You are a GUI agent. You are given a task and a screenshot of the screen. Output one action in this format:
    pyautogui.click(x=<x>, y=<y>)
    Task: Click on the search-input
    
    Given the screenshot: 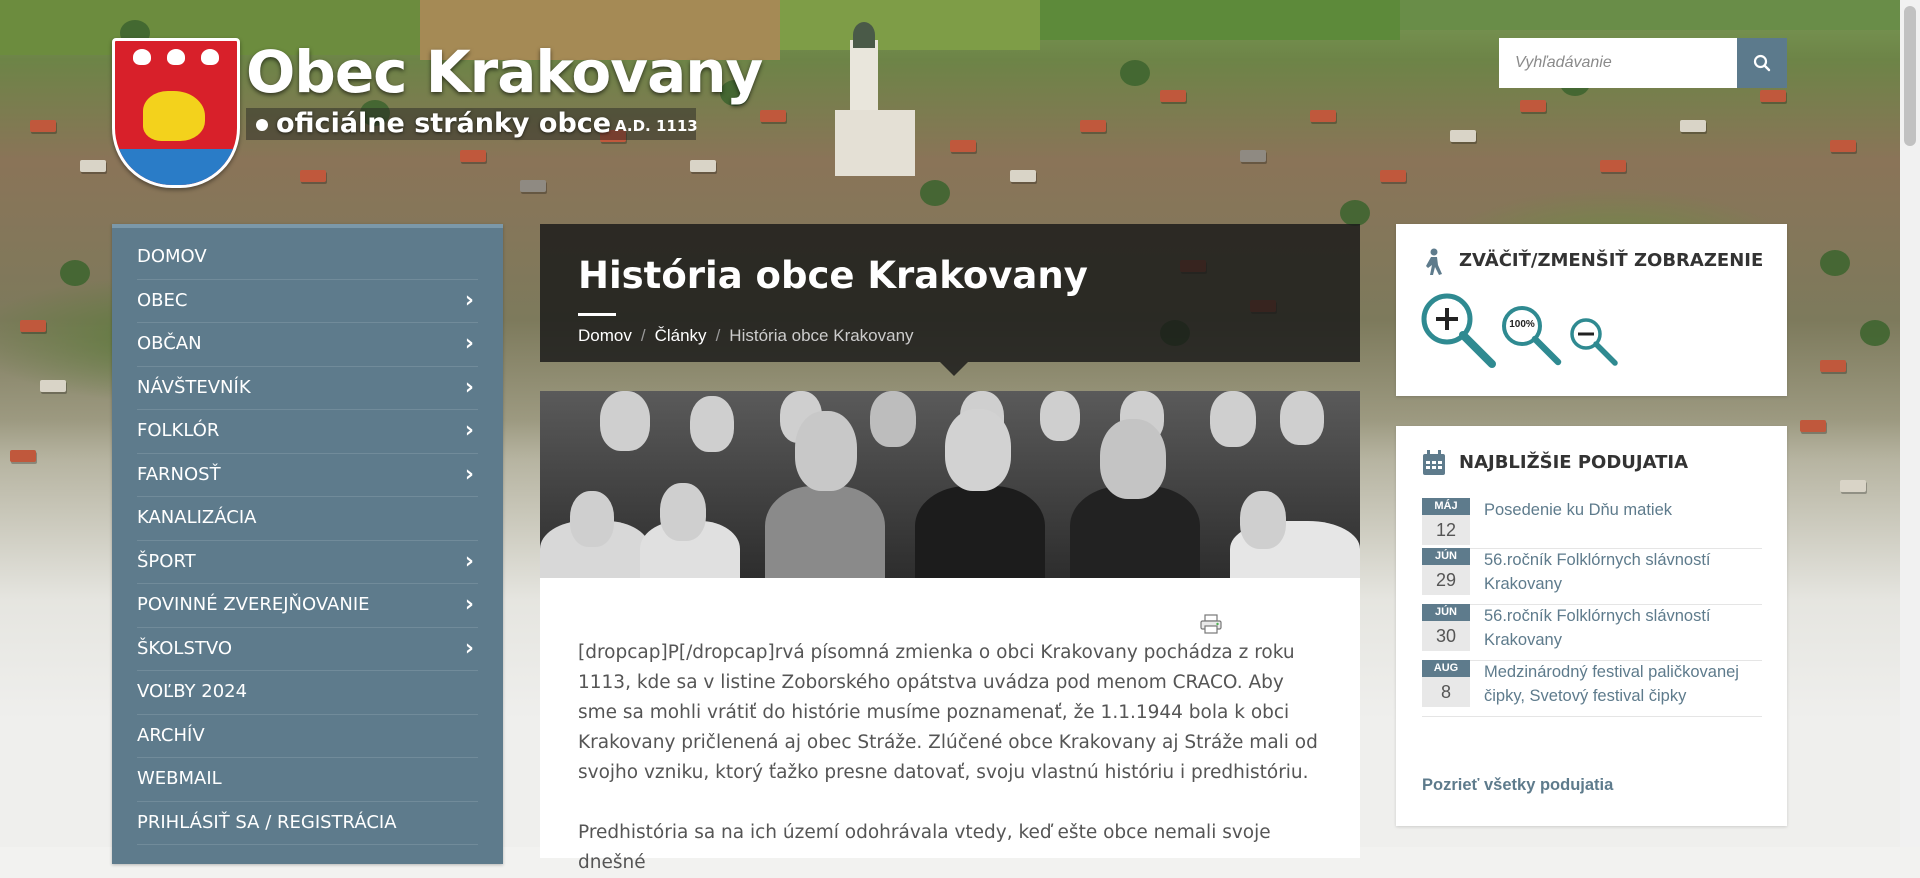 What is the action you would take?
    pyautogui.click(x=1618, y=63)
    